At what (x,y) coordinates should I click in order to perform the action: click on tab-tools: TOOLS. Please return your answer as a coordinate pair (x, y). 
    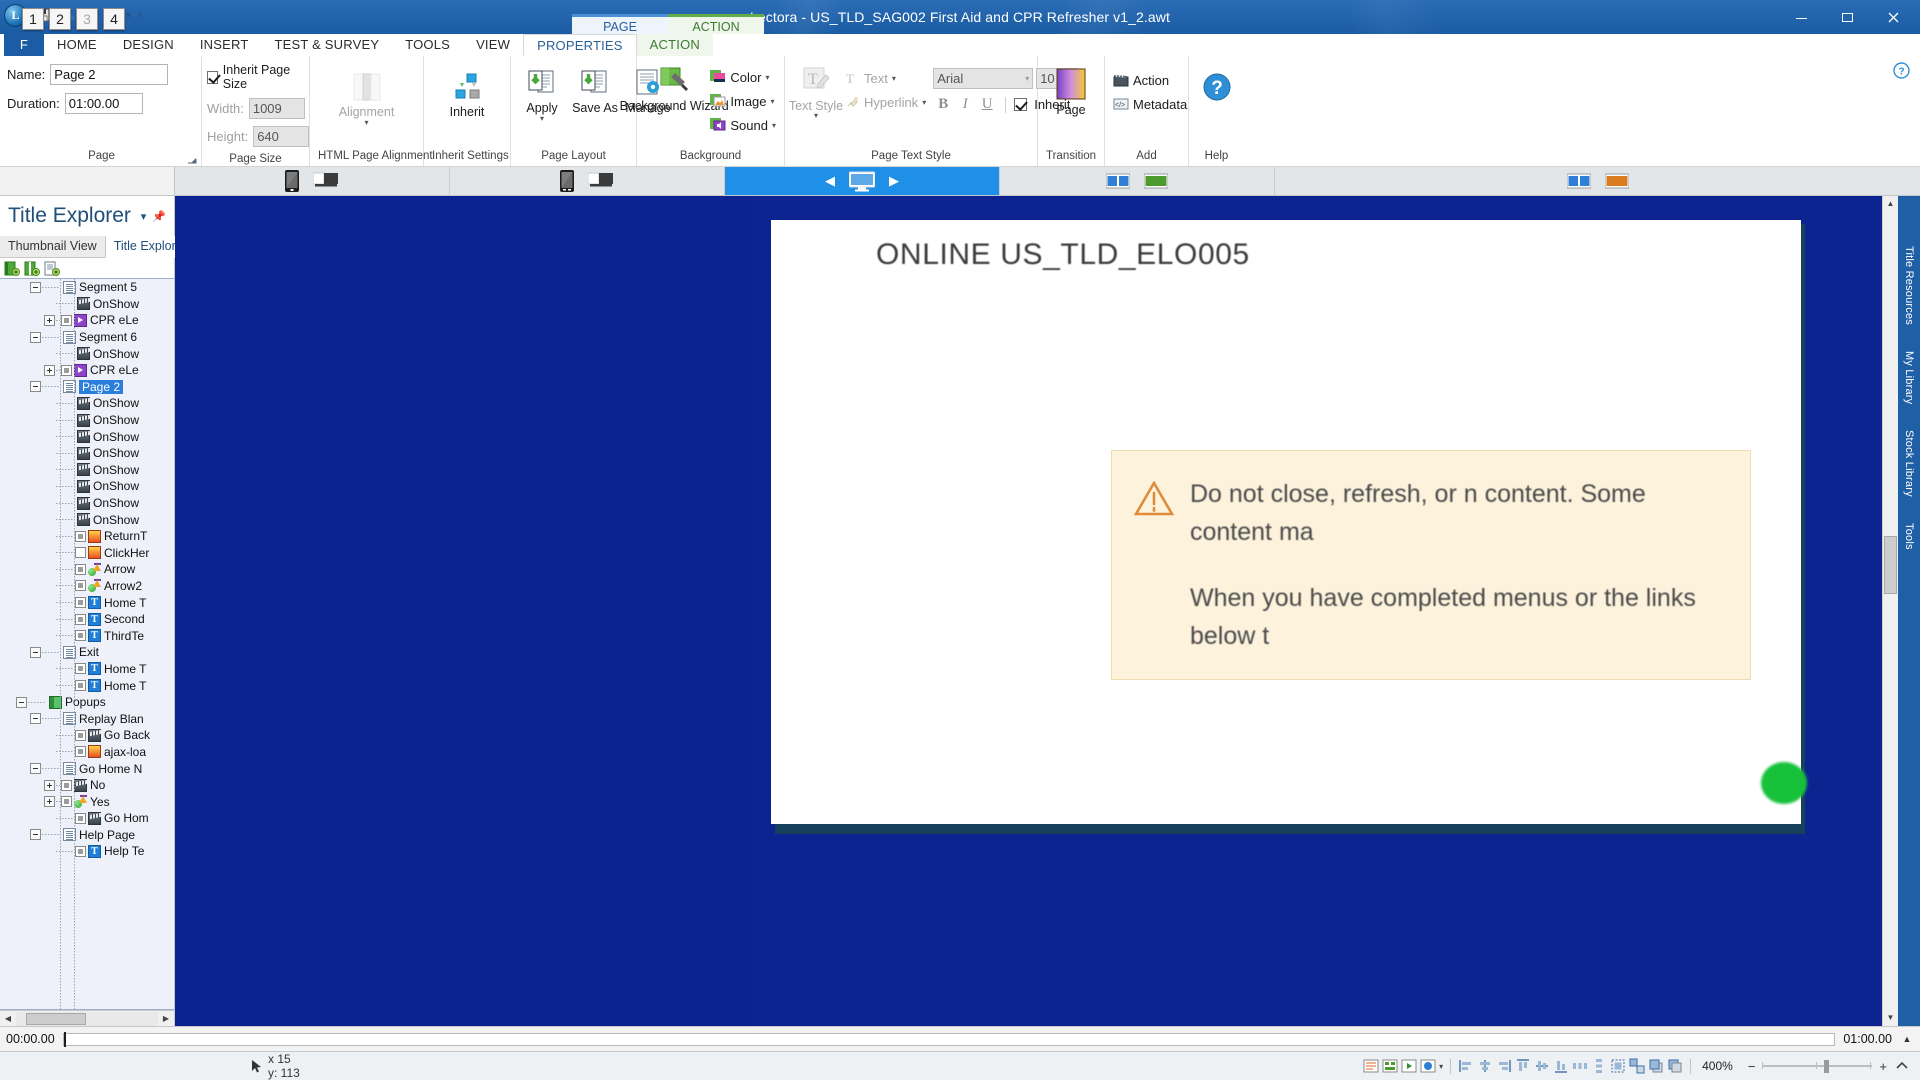
    Looking at the image, I should click on (427, 45).